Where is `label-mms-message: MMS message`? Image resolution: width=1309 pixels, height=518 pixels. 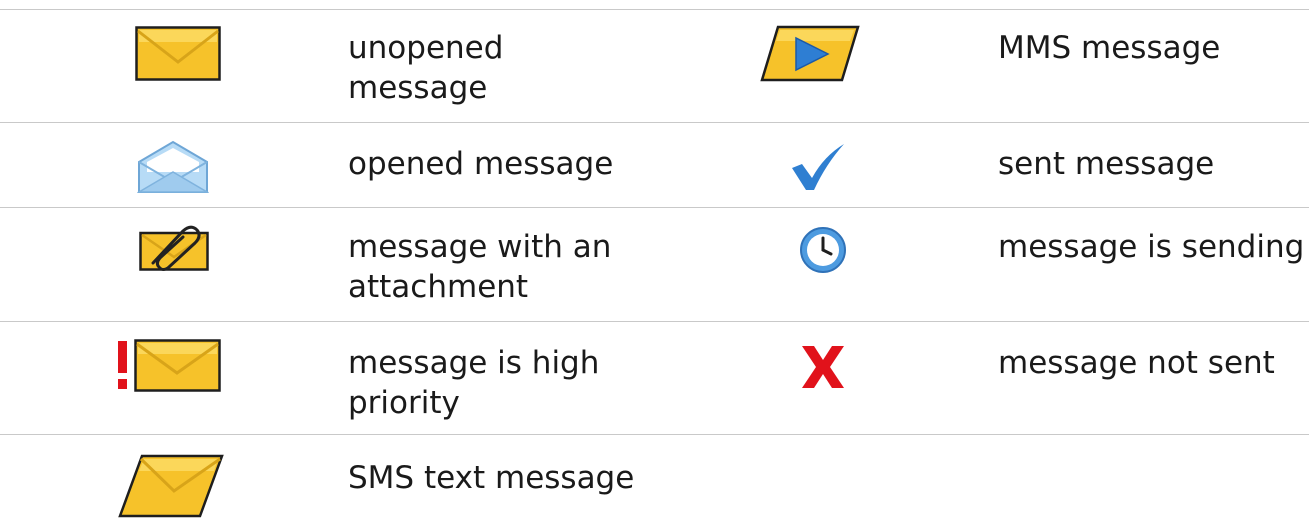 label-mms-message: MMS message is located at coordinates (1109, 48).